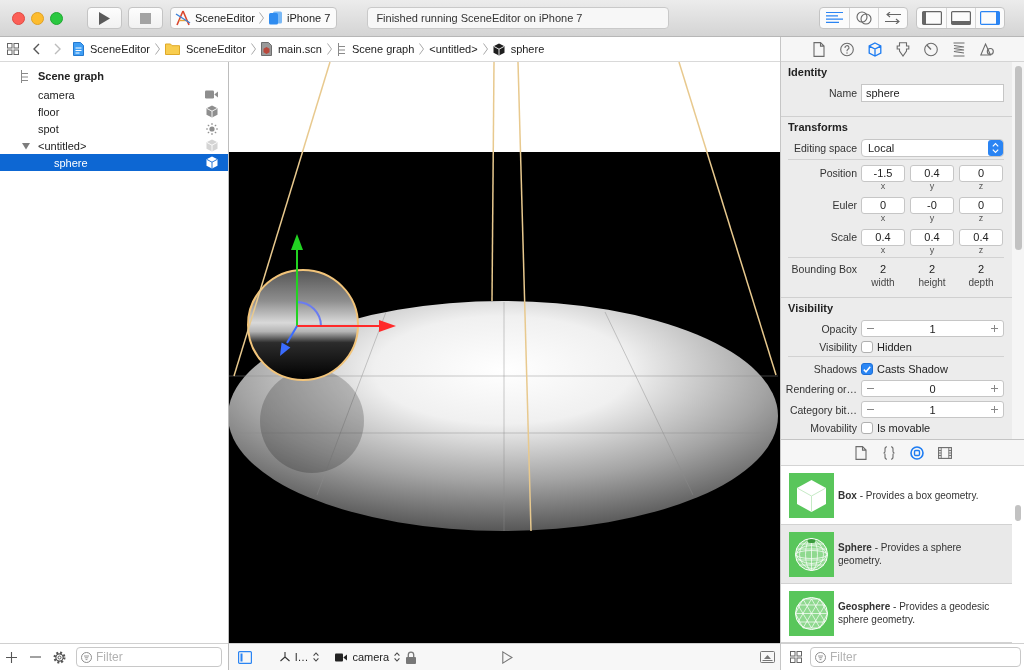 This screenshot has width=1024, height=670. Describe the element at coordinates (299, 18) in the screenshot. I see `destination-button: iPhone 7` at that location.